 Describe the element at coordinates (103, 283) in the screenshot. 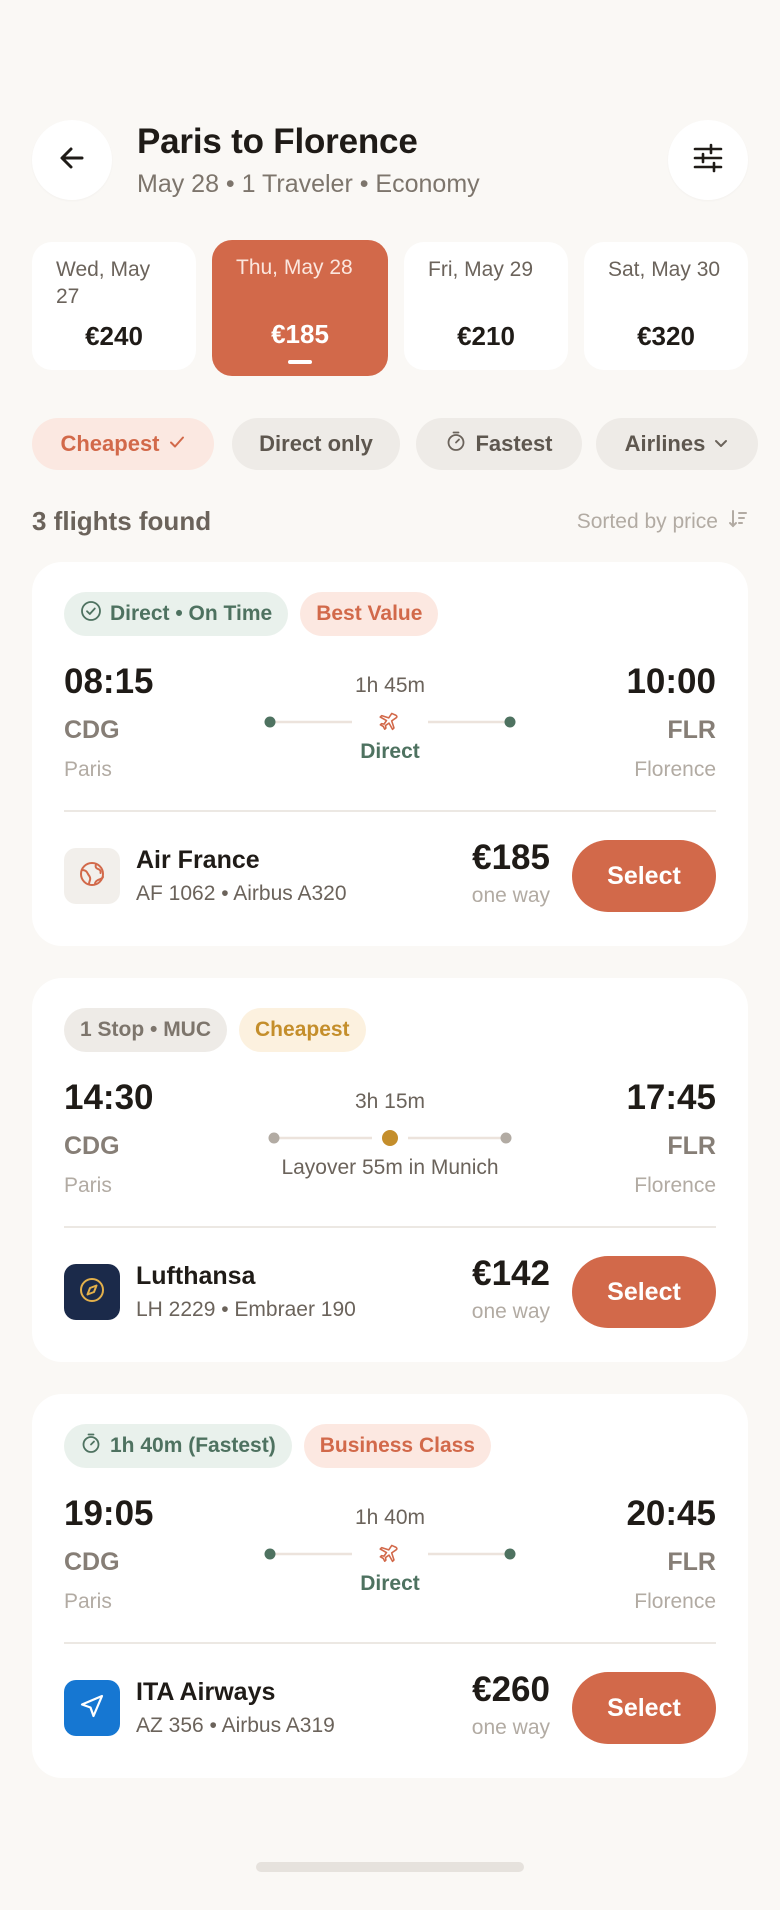

I see `date-label: Wed, May 27` at that location.